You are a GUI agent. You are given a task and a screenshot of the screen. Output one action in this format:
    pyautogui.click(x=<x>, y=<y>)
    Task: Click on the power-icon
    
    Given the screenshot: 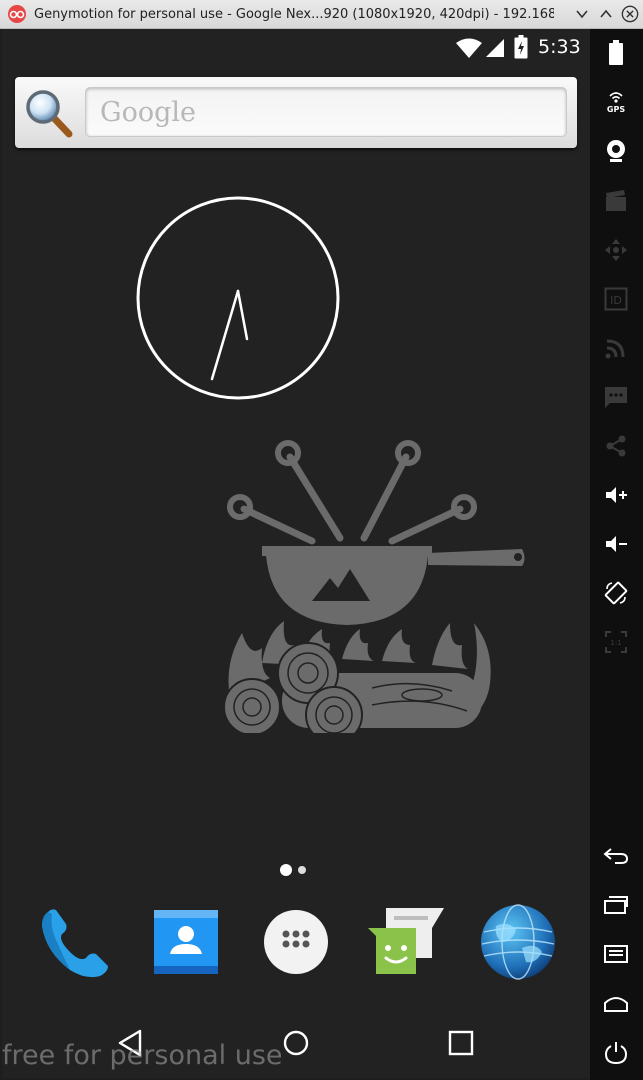 What is the action you would take?
    pyautogui.click(x=616, y=1053)
    